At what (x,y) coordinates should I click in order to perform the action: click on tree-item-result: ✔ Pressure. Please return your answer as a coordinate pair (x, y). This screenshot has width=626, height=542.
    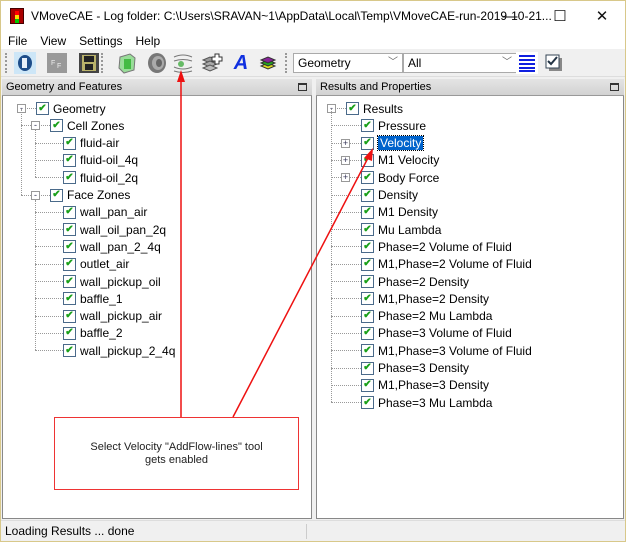
    Looking at the image, I should click on (393, 125).